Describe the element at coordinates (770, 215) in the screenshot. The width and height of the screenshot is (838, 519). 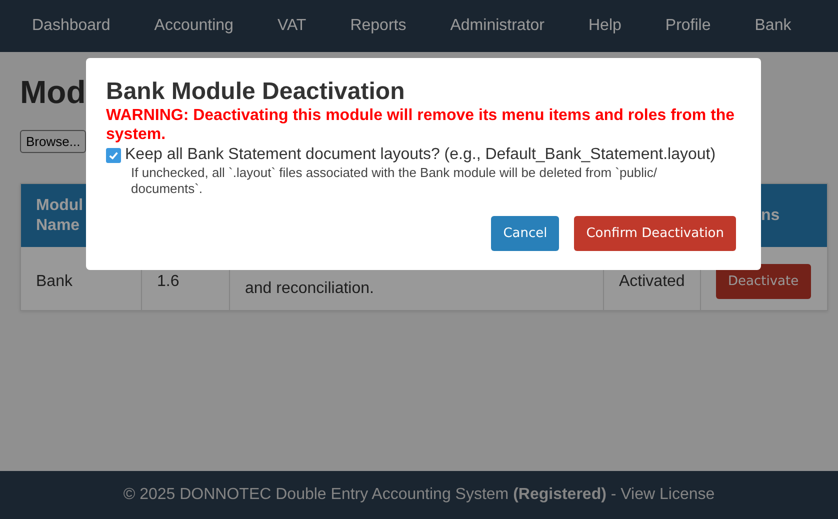
I see `column-header: ns` at that location.